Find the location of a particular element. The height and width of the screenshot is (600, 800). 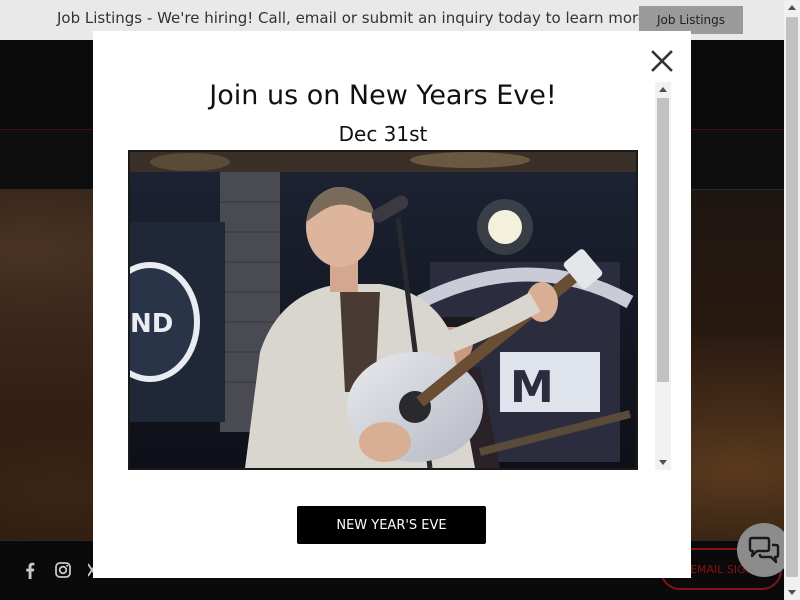

chat-bubbles-icon is located at coordinates (764, 550).